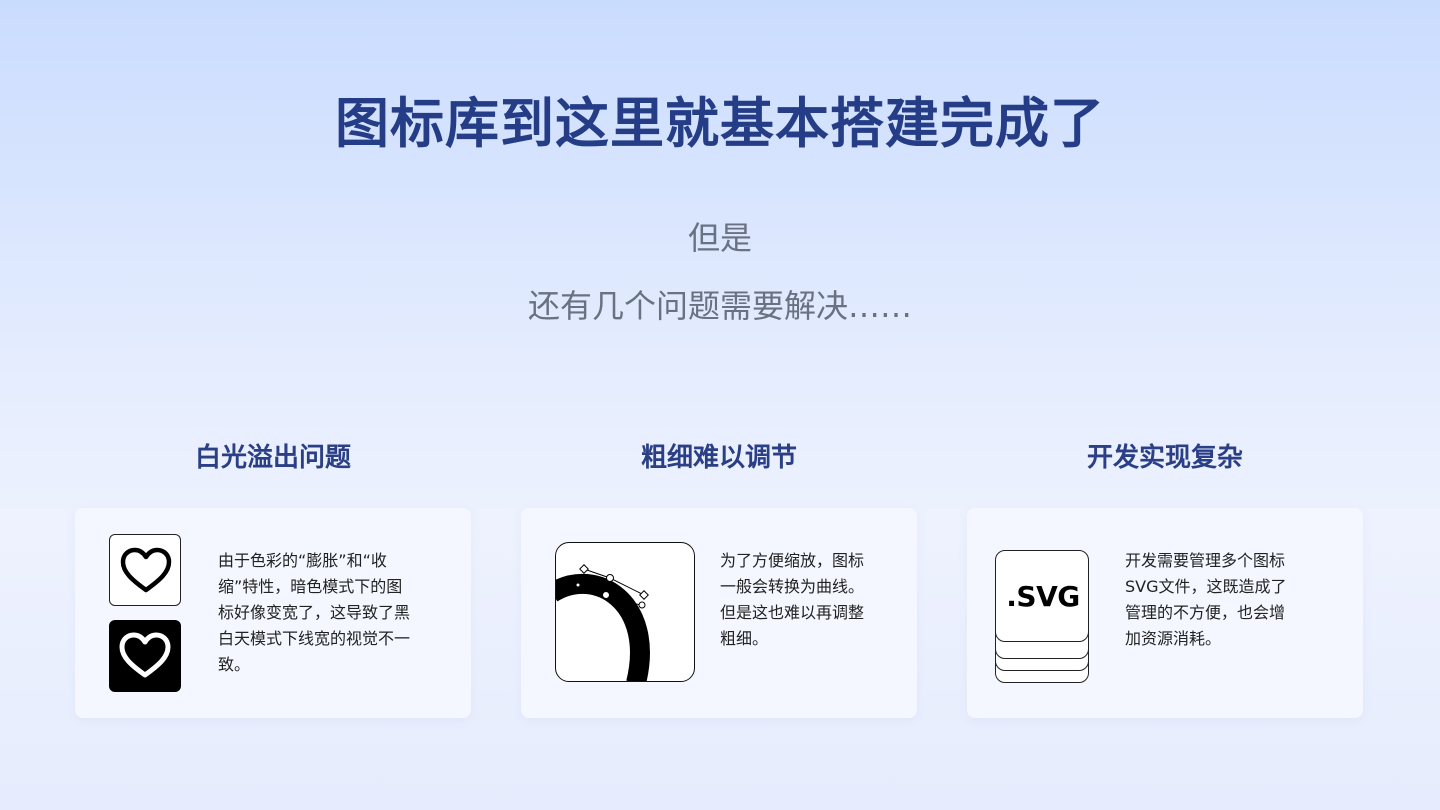 The height and width of the screenshot is (810, 1440). What do you see at coordinates (1205, 560) in the screenshot?
I see `text-line: 开发需要管理多个图标` at bounding box center [1205, 560].